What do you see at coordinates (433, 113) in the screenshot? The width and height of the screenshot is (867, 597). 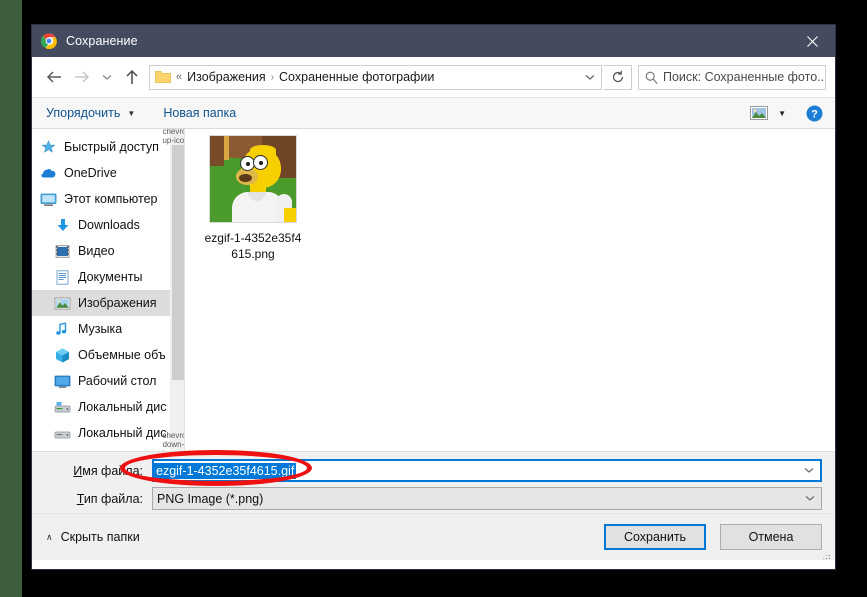 I see `command-toolbar: Упорядочить ▼ Новая папка ▼ ?` at bounding box center [433, 113].